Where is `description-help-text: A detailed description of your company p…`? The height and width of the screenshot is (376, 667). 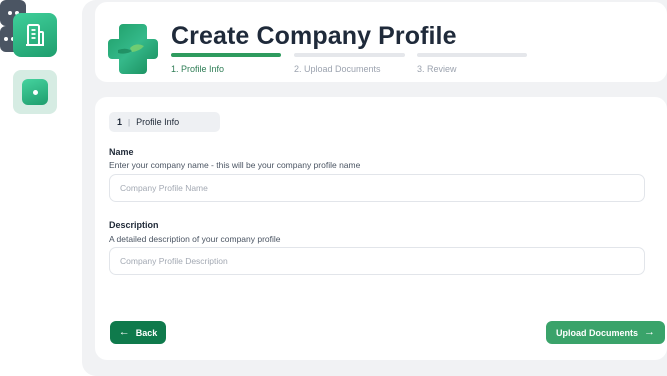 description-help-text: A detailed description of your company p… is located at coordinates (195, 239).